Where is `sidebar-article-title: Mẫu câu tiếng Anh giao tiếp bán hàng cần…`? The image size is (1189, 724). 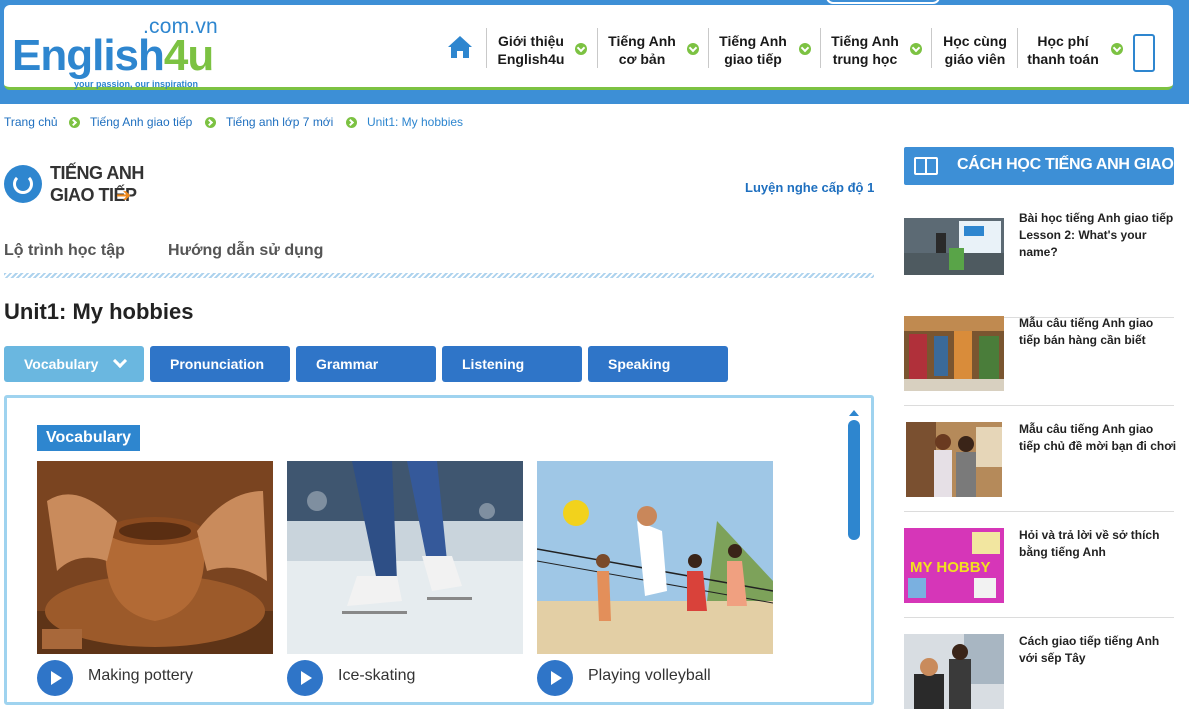 sidebar-article-title: Mẫu câu tiếng Anh giao tiếp bán hàng cần… is located at coordinates (1086, 331).